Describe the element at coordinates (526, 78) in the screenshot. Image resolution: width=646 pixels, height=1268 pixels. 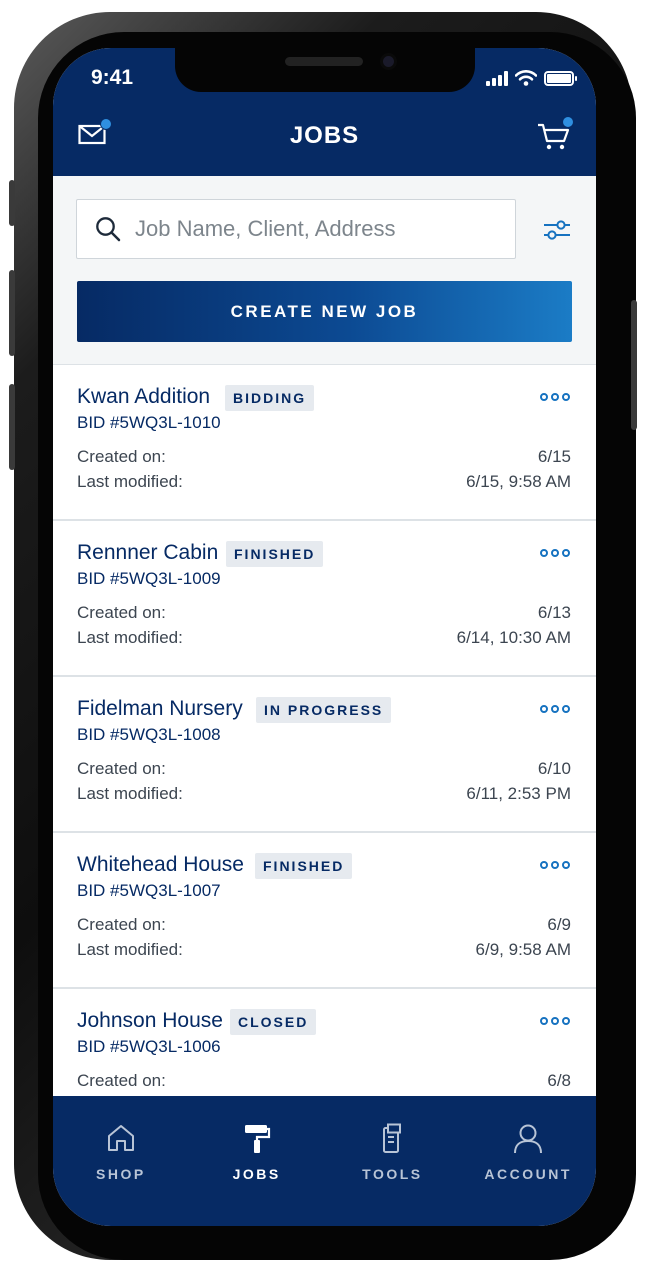
I see `wifi-icon` at that location.